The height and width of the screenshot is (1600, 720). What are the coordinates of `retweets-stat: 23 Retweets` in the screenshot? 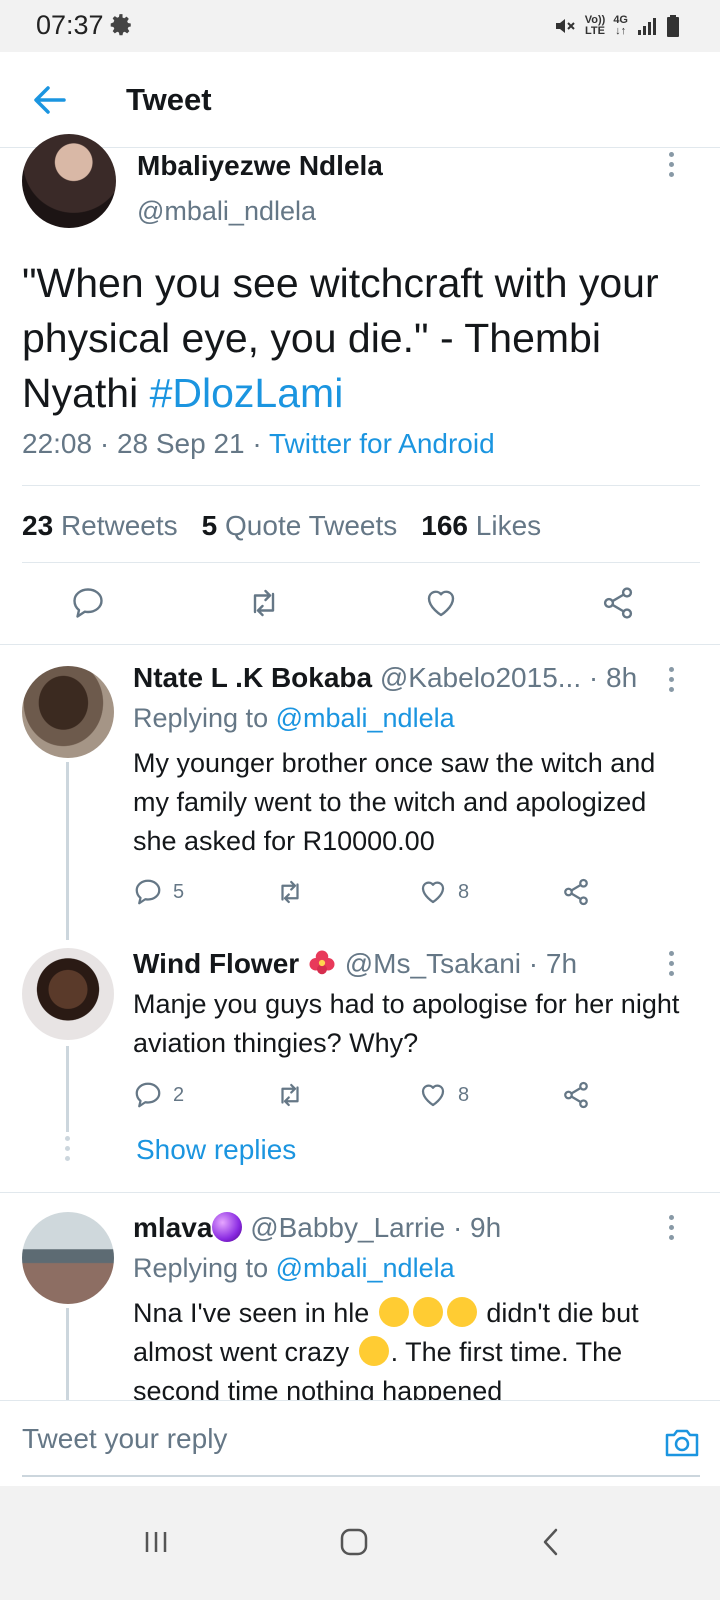 It's located at (100, 526).